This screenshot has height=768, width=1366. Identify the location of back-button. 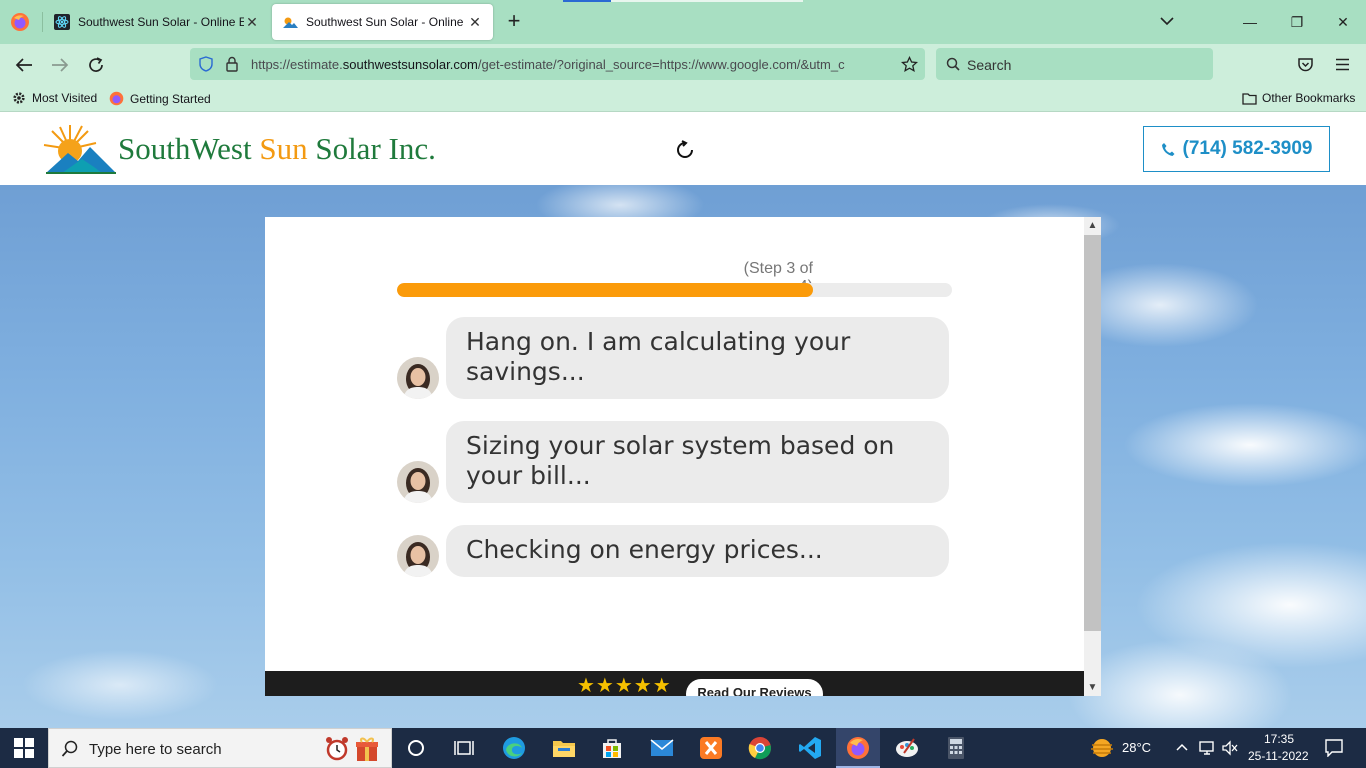
(24, 65).